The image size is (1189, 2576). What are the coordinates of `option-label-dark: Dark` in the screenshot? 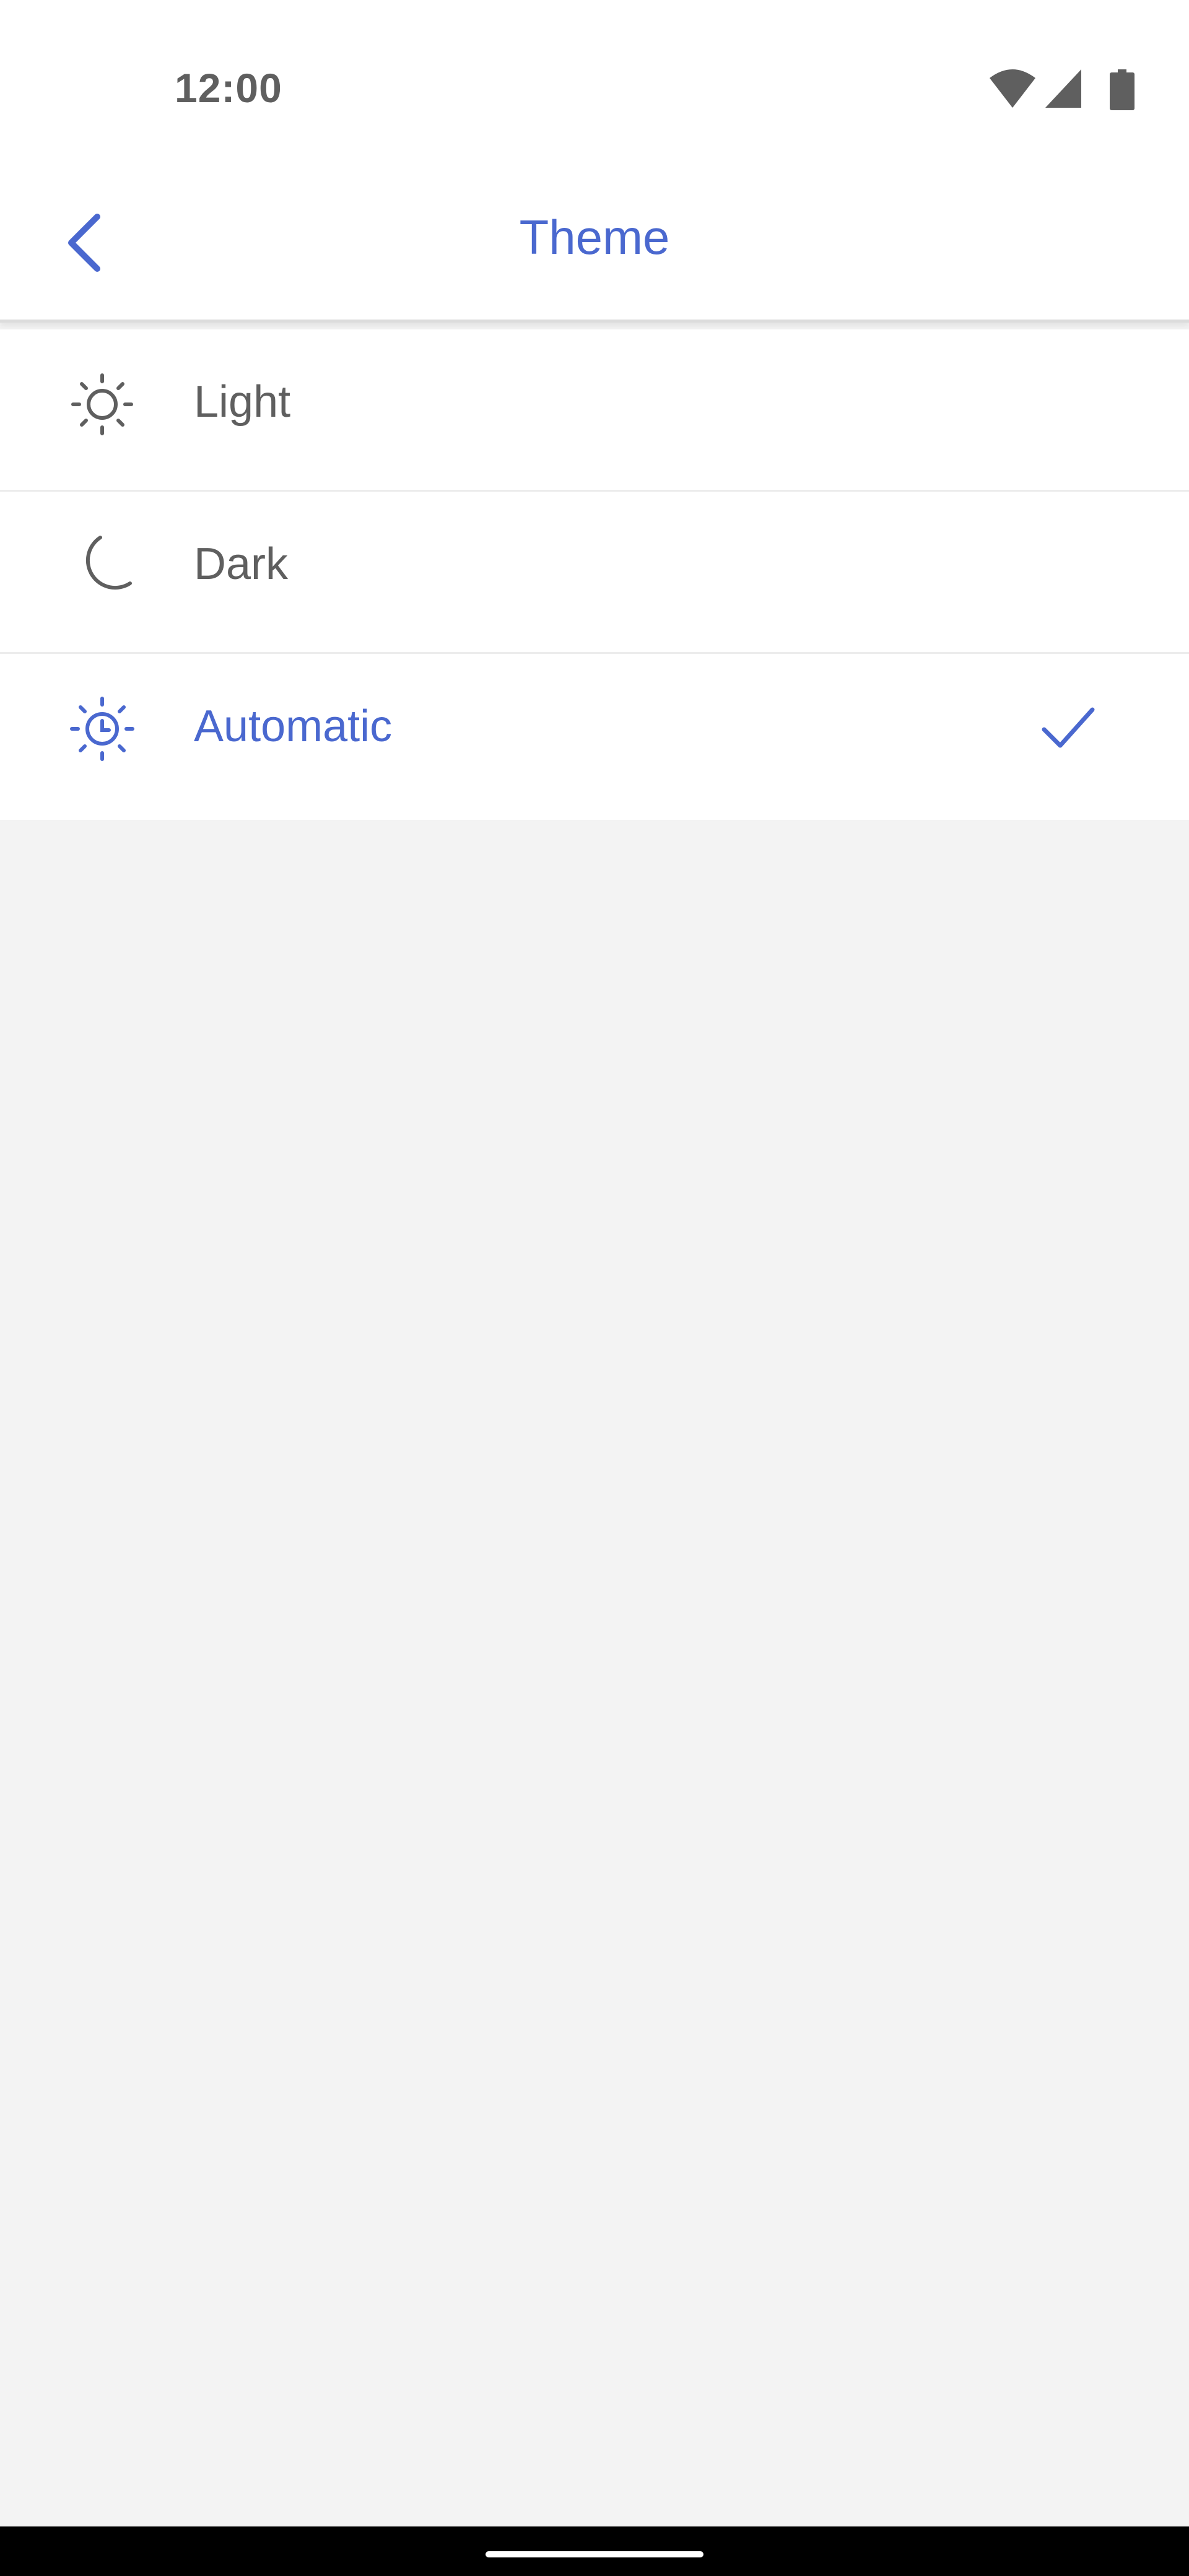 It's located at (241, 564).